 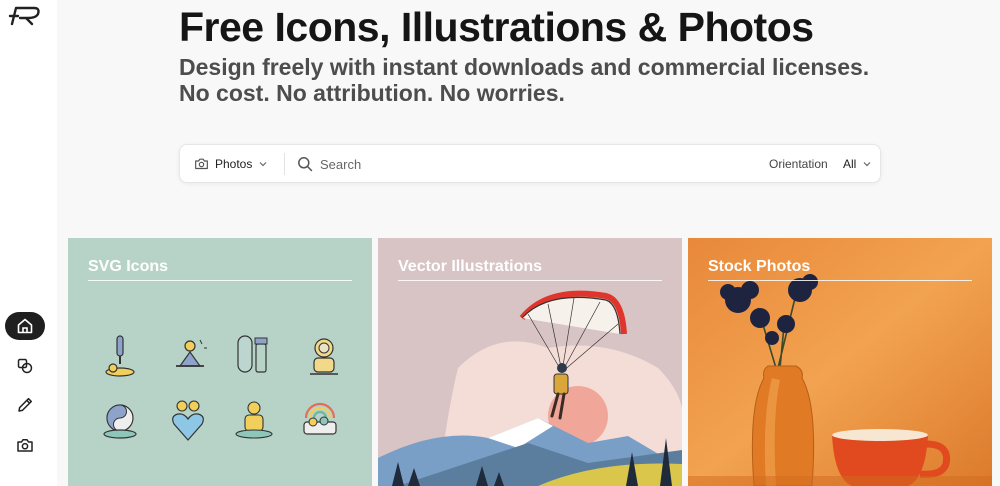 What do you see at coordinates (254, 420) in the screenshot?
I see `monk-icon` at bounding box center [254, 420].